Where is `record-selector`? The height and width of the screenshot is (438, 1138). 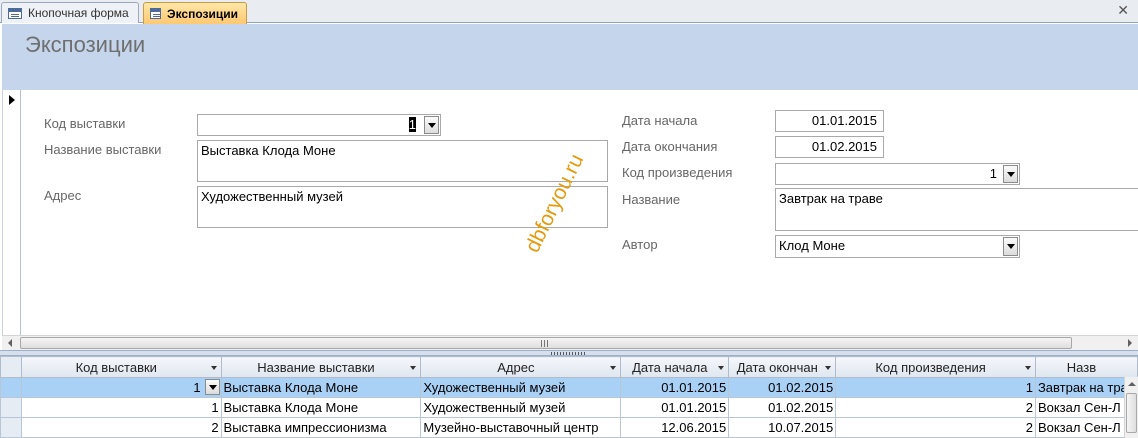
record-selector is located at coordinates (11, 212).